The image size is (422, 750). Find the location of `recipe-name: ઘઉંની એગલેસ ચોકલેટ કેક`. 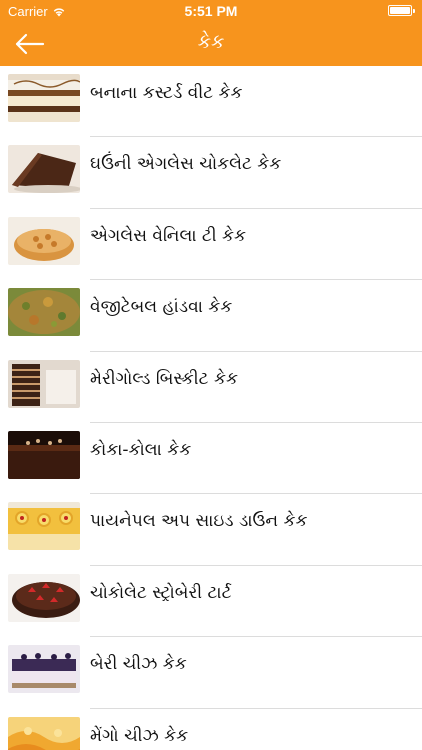

recipe-name: ઘઉંની એગલેસ ચોકલેટ કેક is located at coordinates (186, 164).